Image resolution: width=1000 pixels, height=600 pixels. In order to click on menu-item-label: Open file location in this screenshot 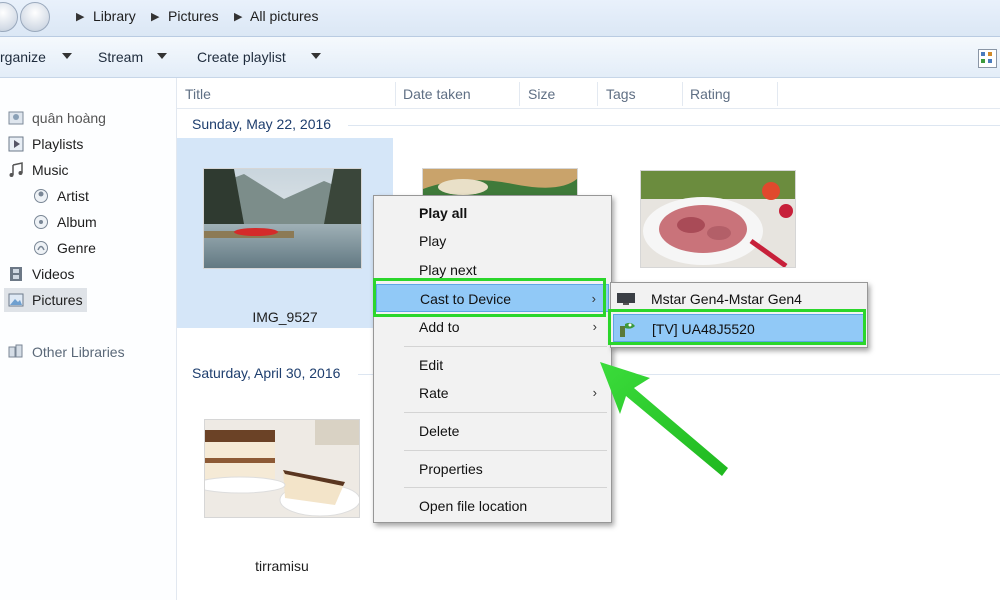, I will do `click(473, 506)`.